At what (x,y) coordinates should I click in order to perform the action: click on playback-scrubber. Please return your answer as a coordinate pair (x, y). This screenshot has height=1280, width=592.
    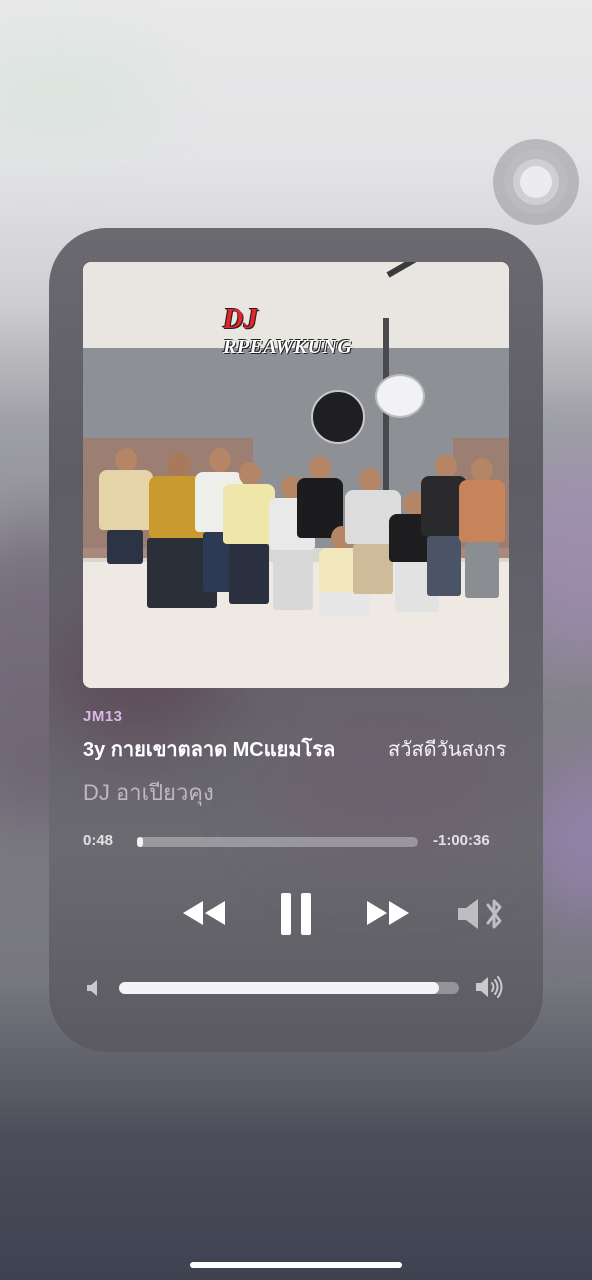
    Looking at the image, I should click on (277, 842).